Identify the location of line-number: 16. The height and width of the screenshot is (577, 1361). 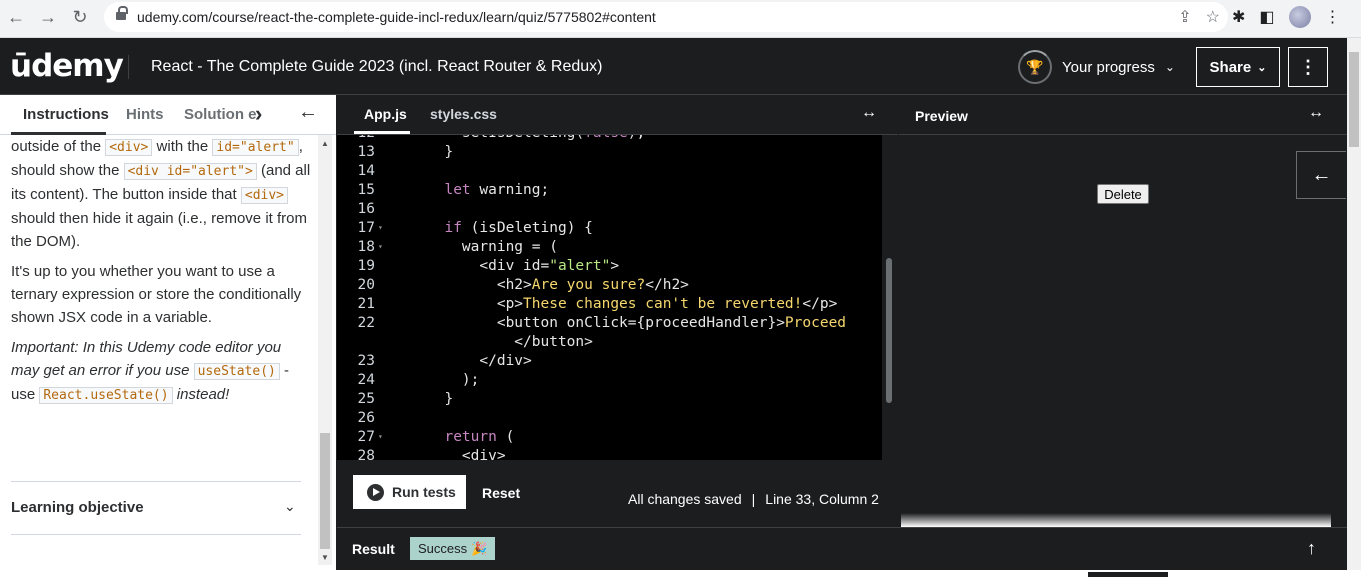
(366, 209).